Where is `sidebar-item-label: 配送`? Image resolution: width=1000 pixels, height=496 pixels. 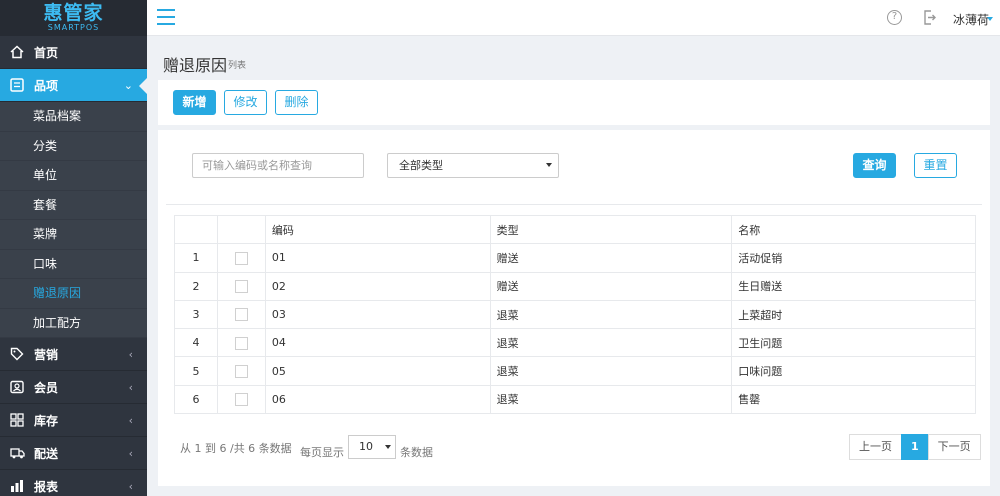
sidebar-item-label: 配送 is located at coordinates (46, 453).